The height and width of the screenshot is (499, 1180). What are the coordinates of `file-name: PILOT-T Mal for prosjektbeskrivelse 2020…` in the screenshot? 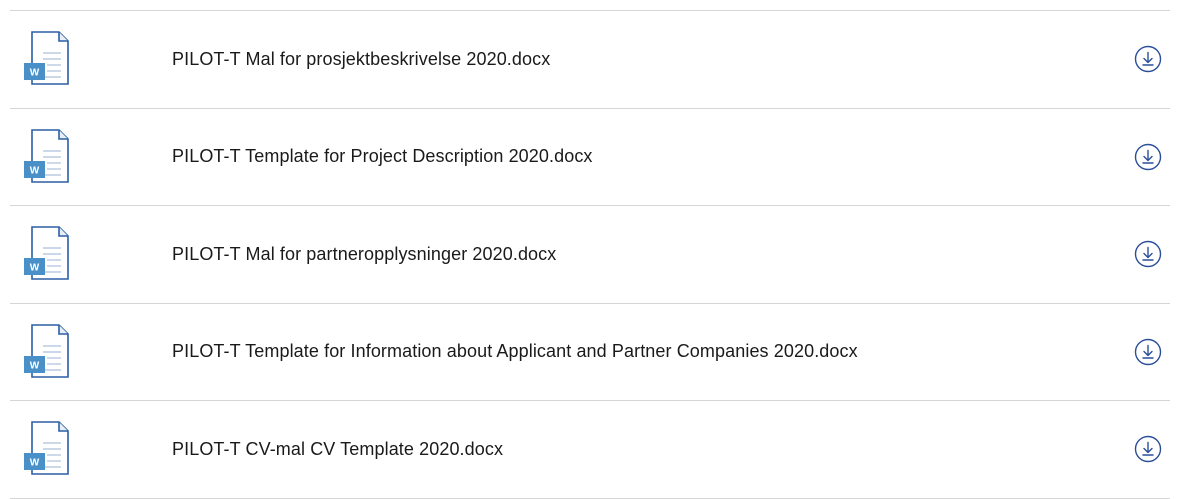 It's located at (361, 59).